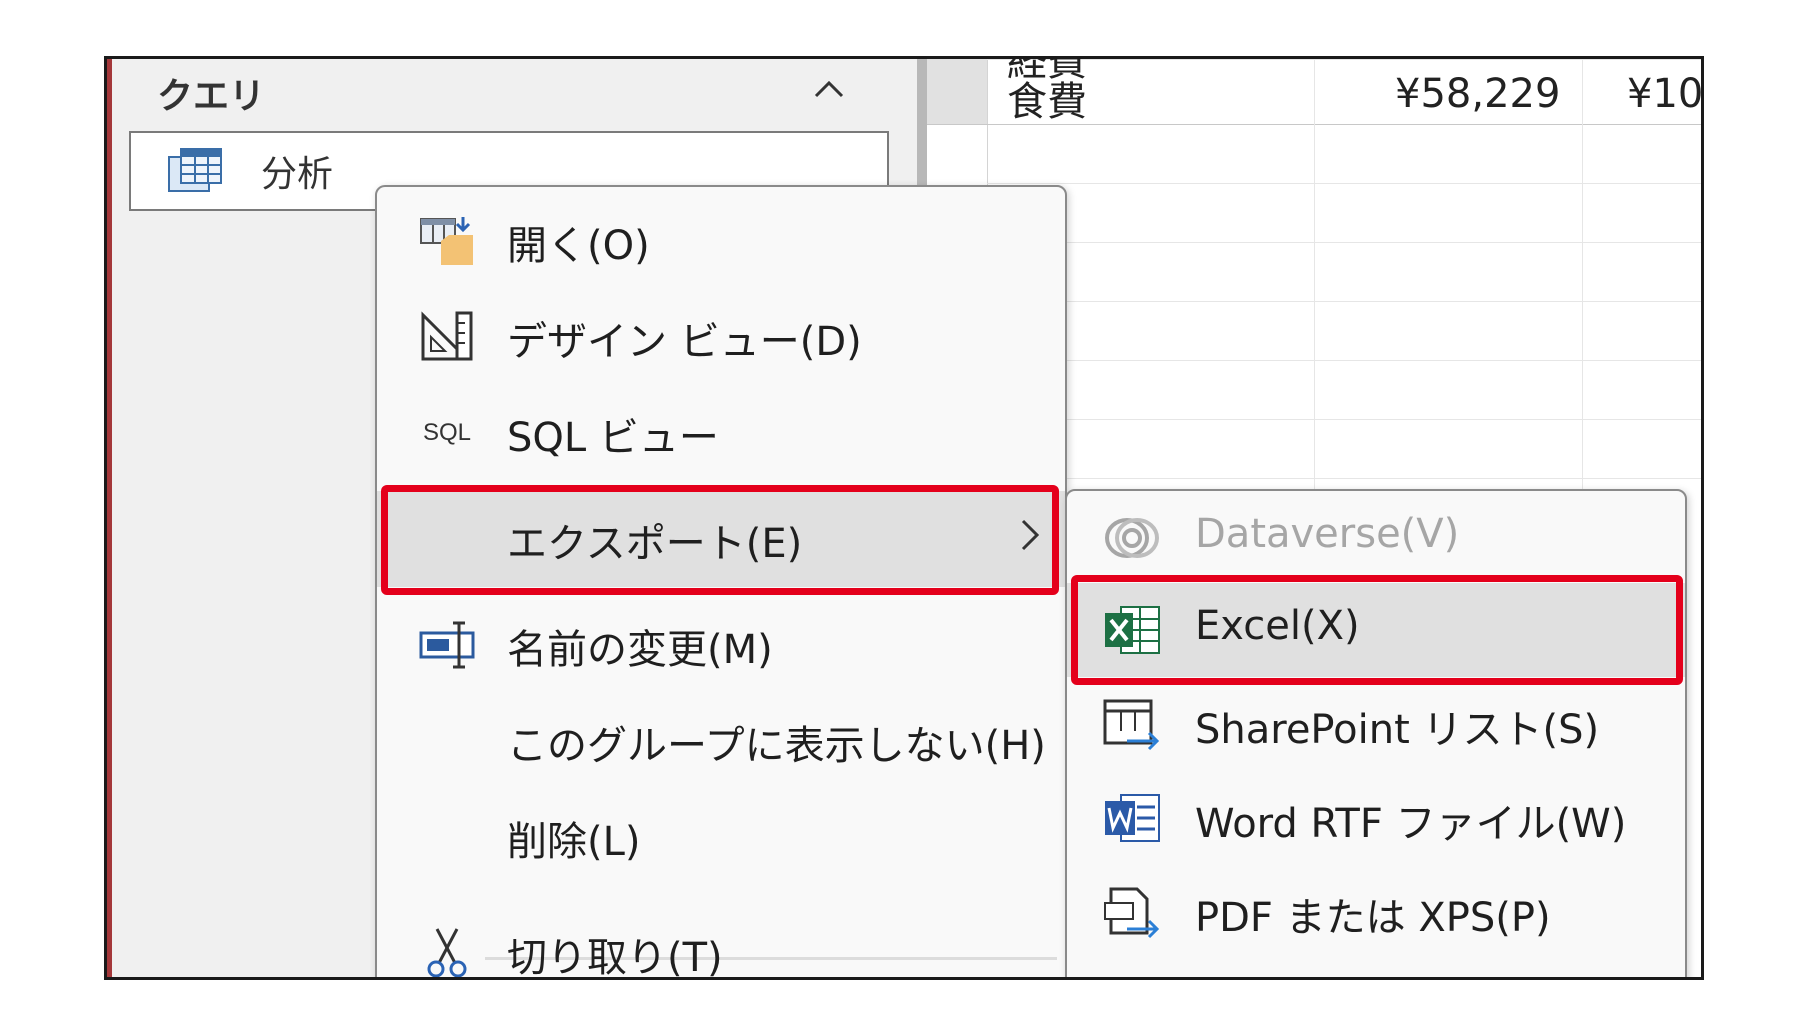  I want to click on row-label-cell: 食費, so click(1047, 98).